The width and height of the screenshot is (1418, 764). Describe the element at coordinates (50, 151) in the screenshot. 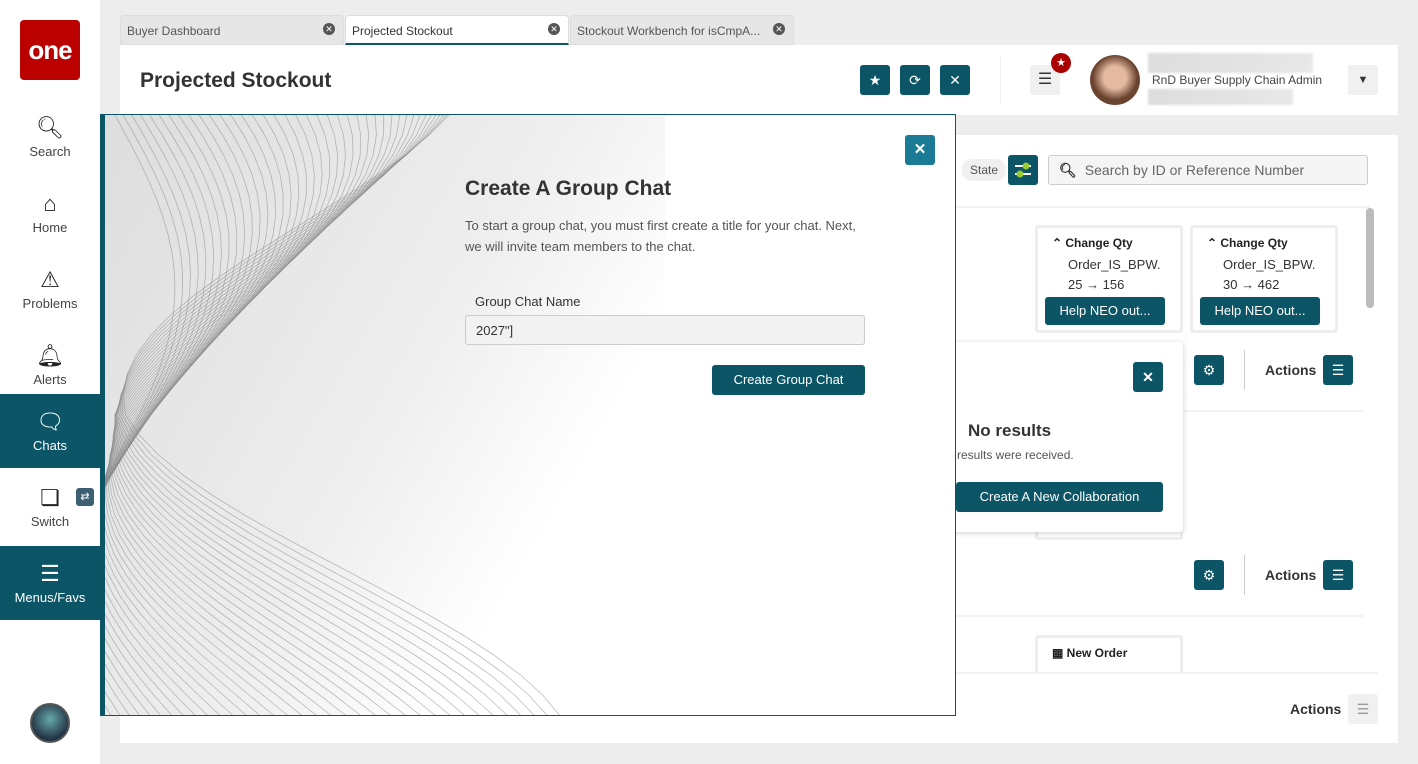

I see `sidebar-item-label: Search` at that location.